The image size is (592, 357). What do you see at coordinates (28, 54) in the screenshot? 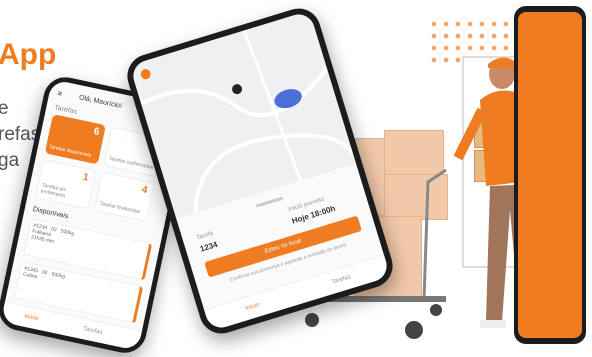
I see `hero-title: App` at bounding box center [28, 54].